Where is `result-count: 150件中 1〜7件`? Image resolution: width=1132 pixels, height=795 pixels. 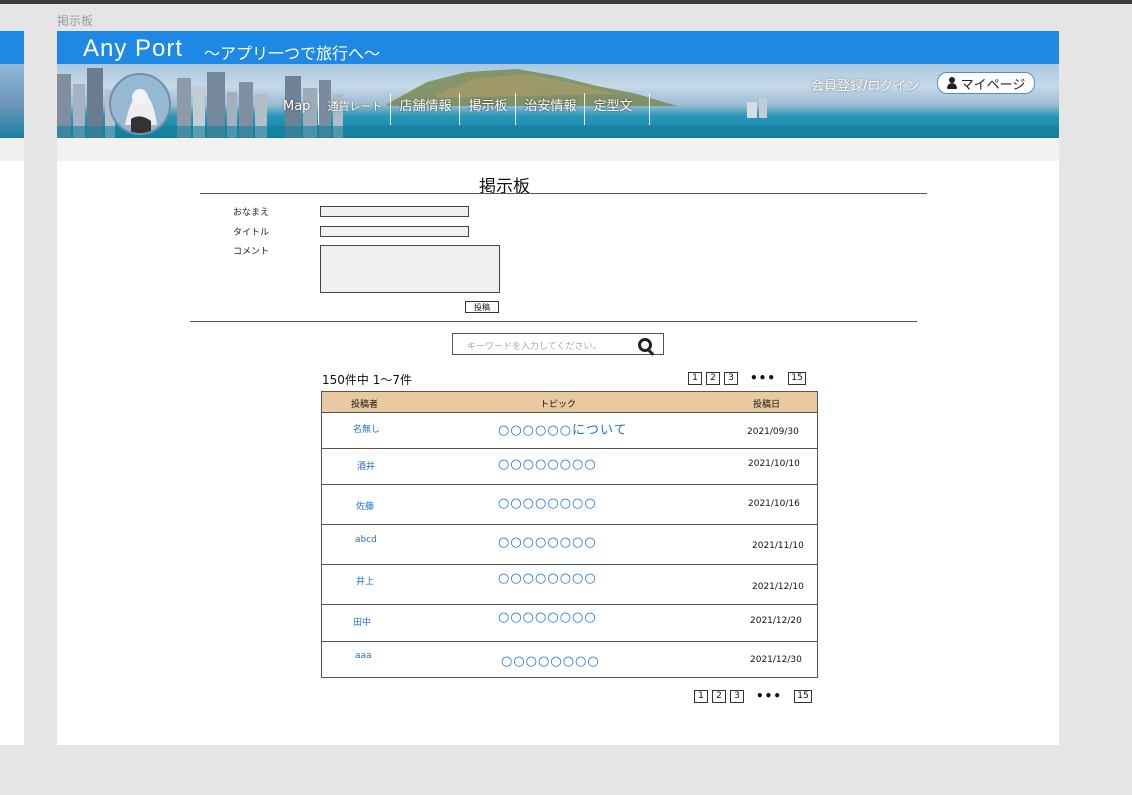 result-count: 150件中 1〜7件 is located at coordinates (367, 380).